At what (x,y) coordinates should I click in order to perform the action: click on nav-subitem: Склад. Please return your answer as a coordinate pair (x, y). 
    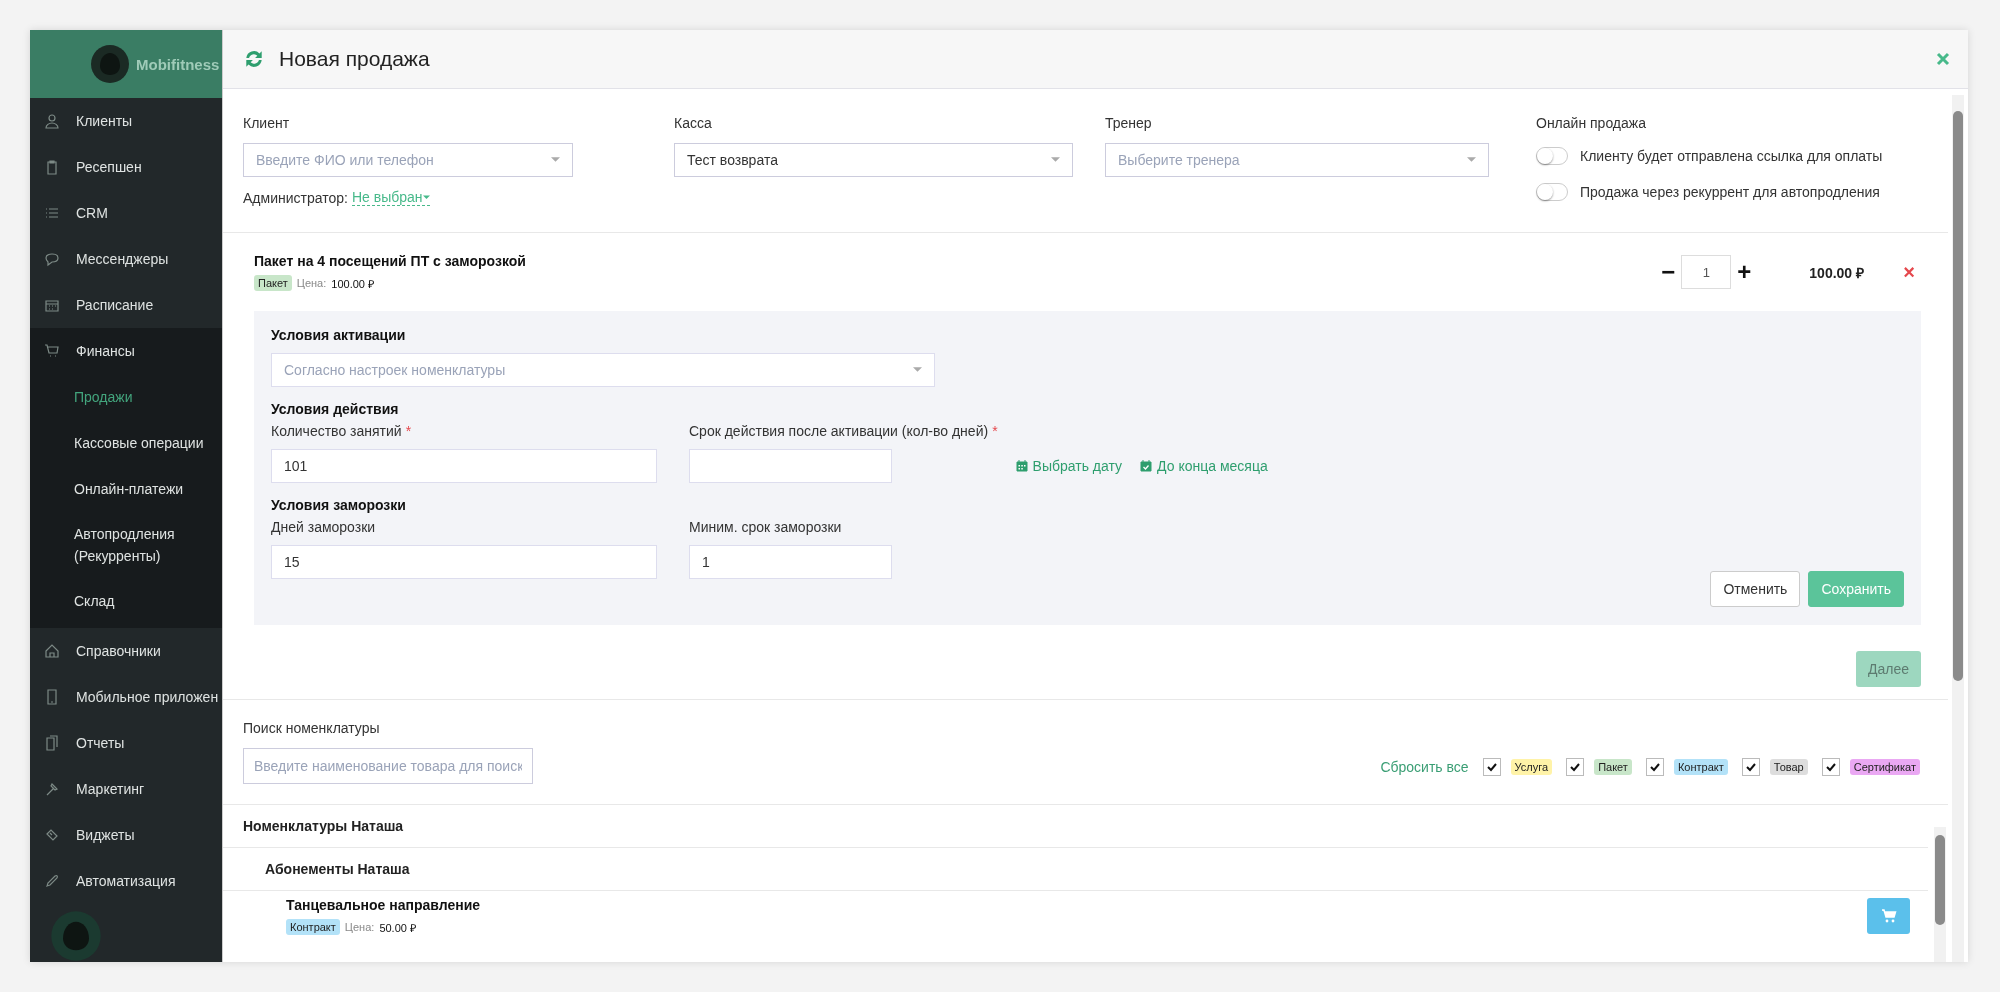
    Looking at the image, I should click on (126, 601).